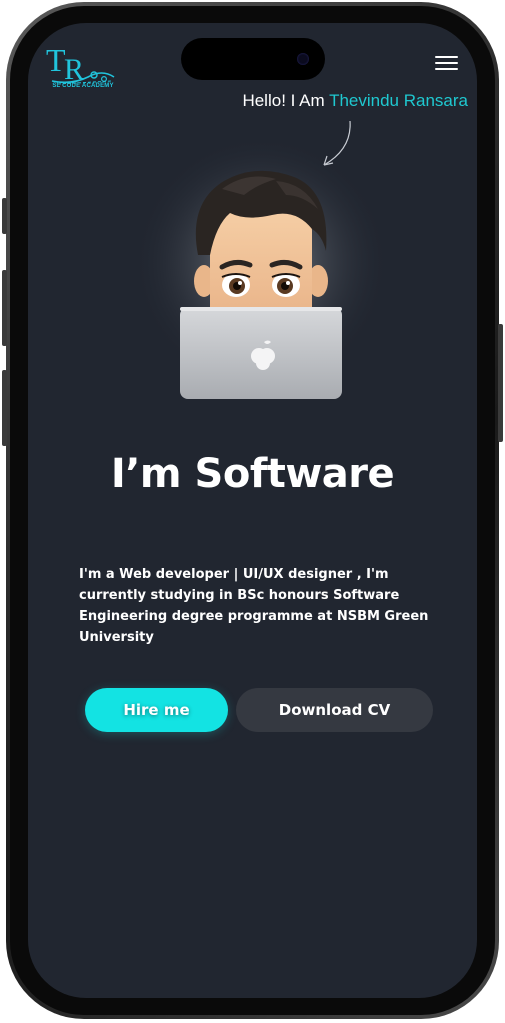  Describe the element at coordinates (4, 408) in the screenshot. I see `volume-down-button` at that location.